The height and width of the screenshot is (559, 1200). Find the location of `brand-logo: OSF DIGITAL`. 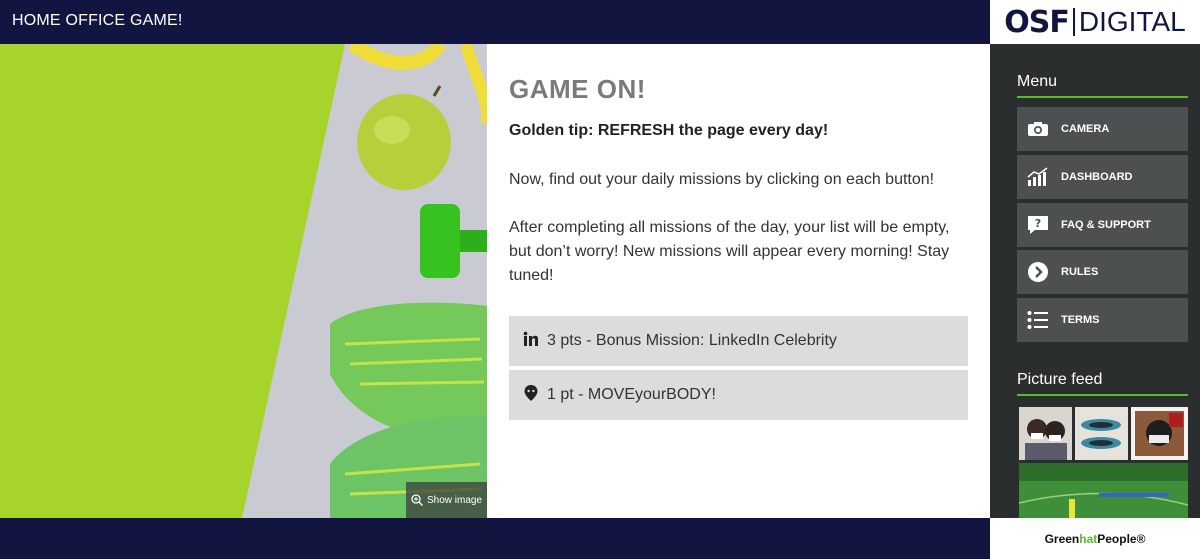

brand-logo: OSF DIGITAL is located at coordinates (1095, 22).